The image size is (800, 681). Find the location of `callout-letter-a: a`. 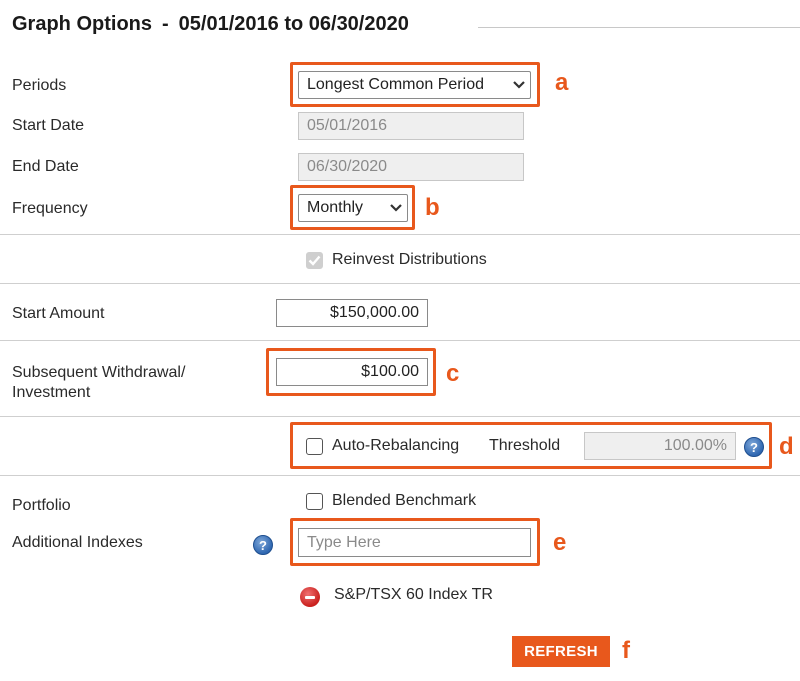

callout-letter-a: a is located at coordinates (562, 82).